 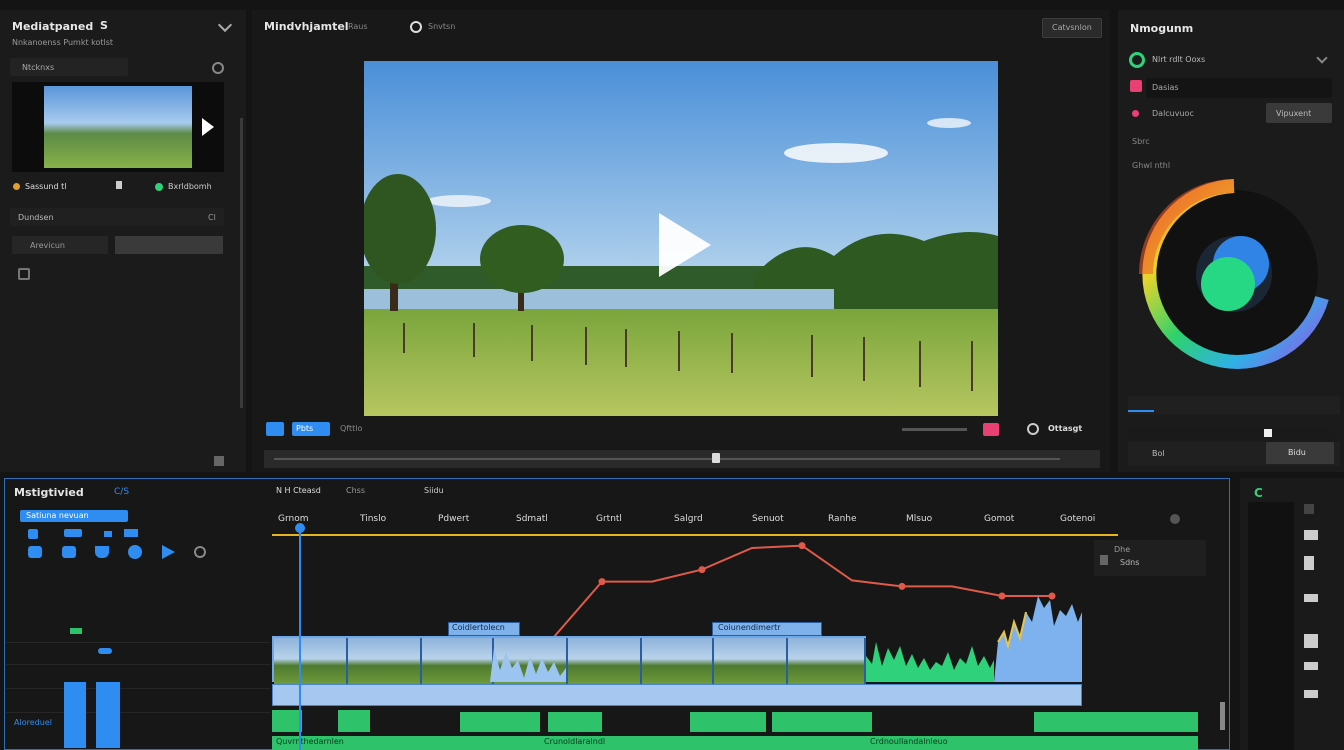 I want to click on play-button, so click(x=275, y=429).